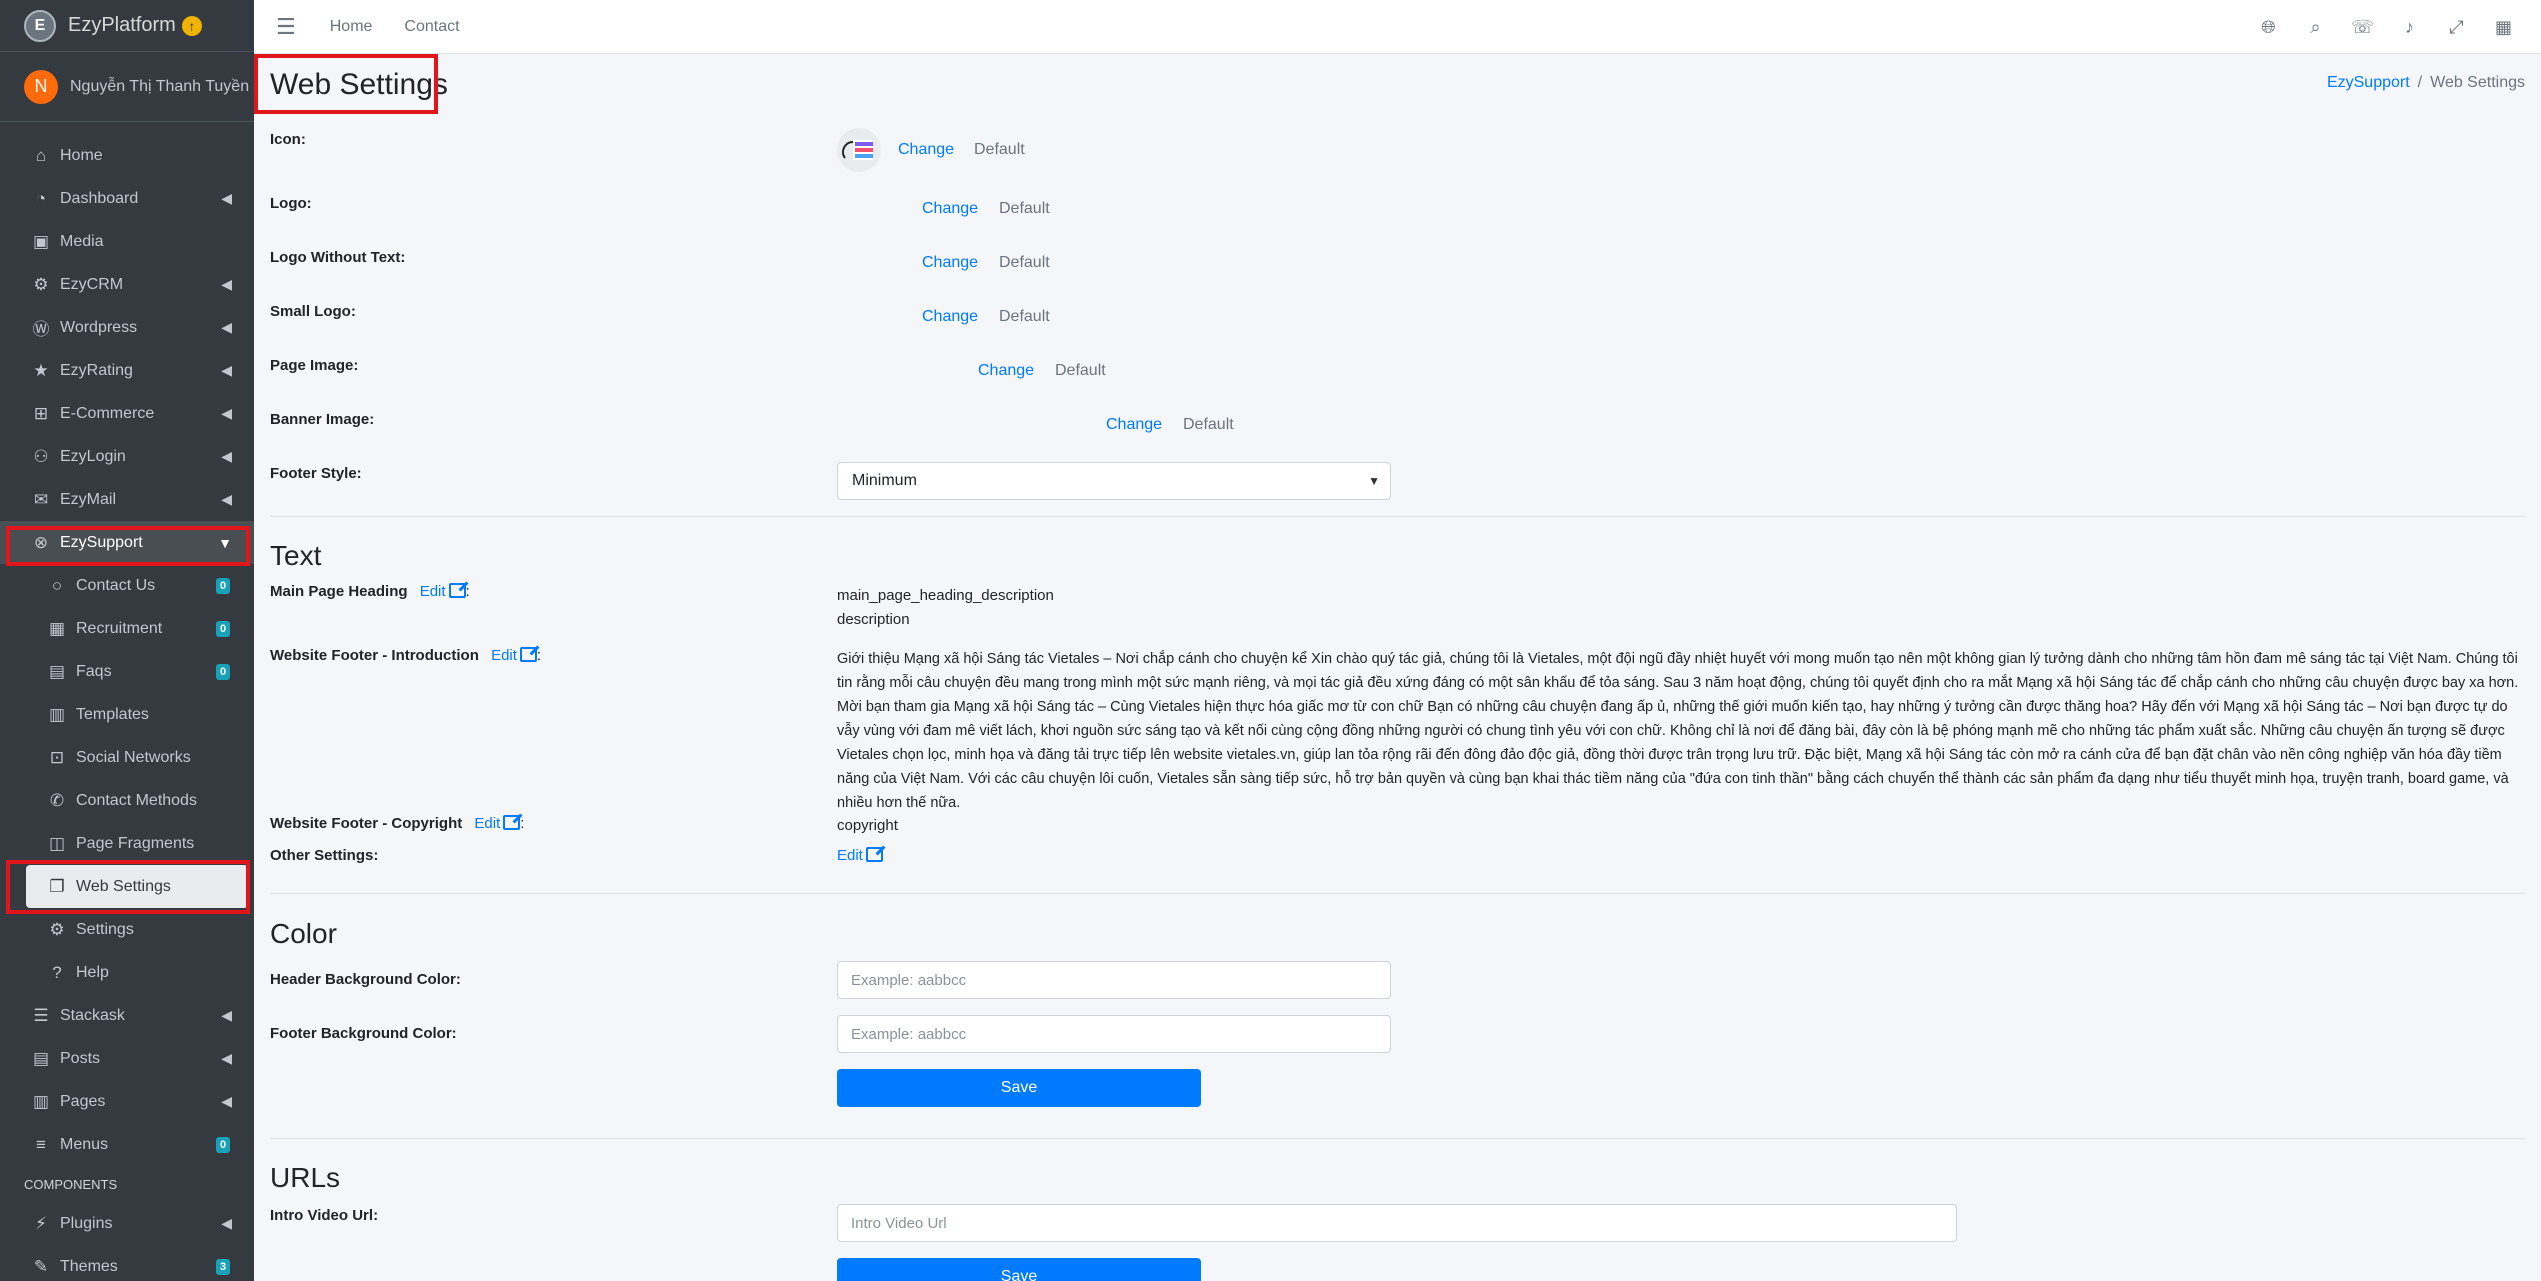 The width and height of the screenshot is (2541, 1281). I want to click on phone-icon: ✆, so click(57, 800).